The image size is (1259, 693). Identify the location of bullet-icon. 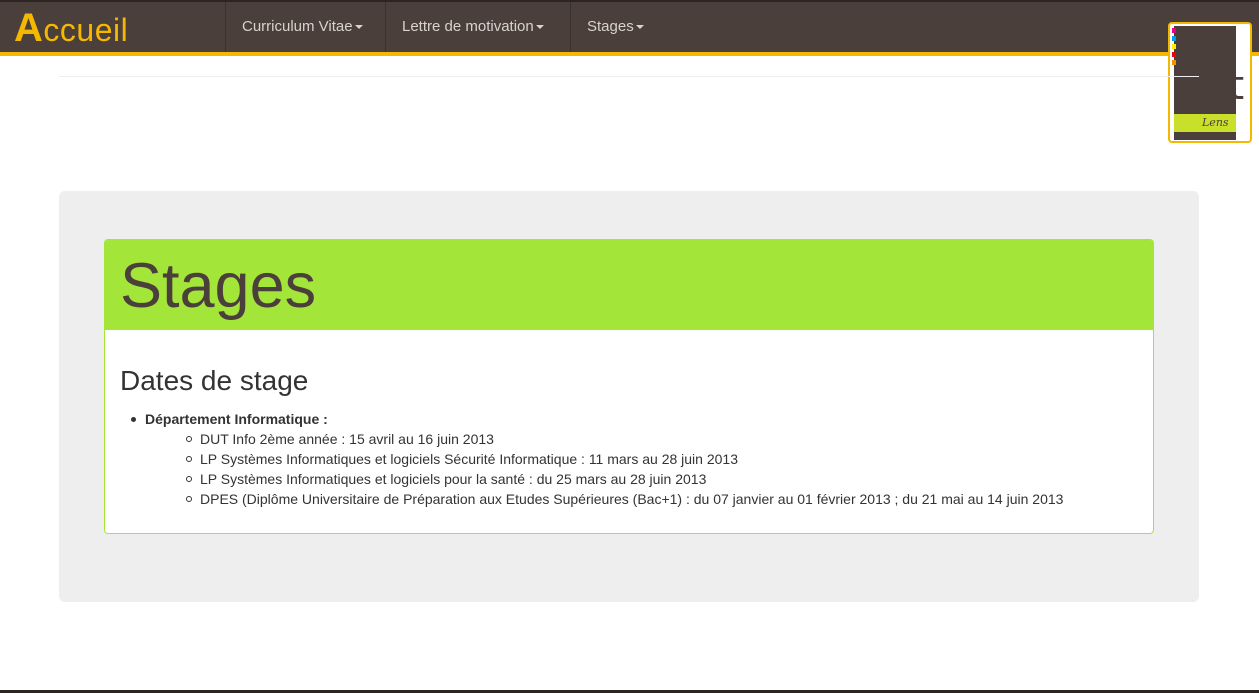
(133, 419).